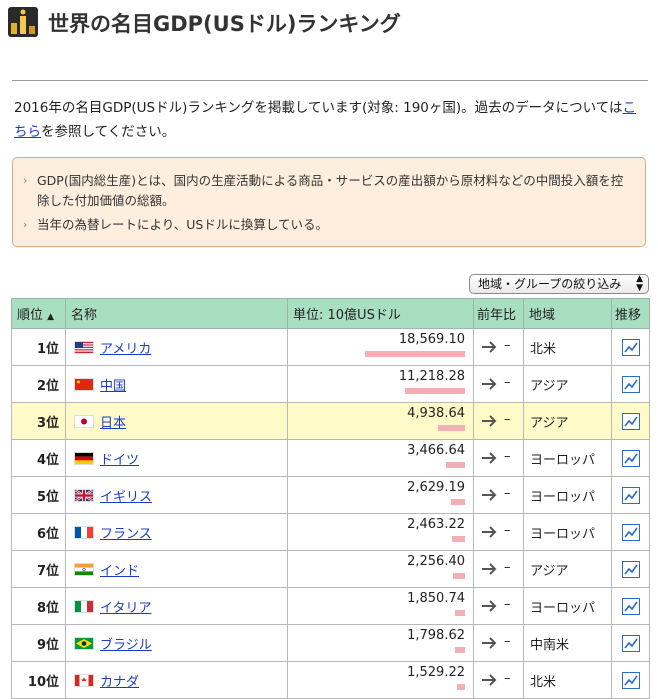 The width and height of the screenshot is (658, 699). Describe the element at coordinates (436, 413) in the screenshot. I see `gdp-value: 4,938.64` at that location.